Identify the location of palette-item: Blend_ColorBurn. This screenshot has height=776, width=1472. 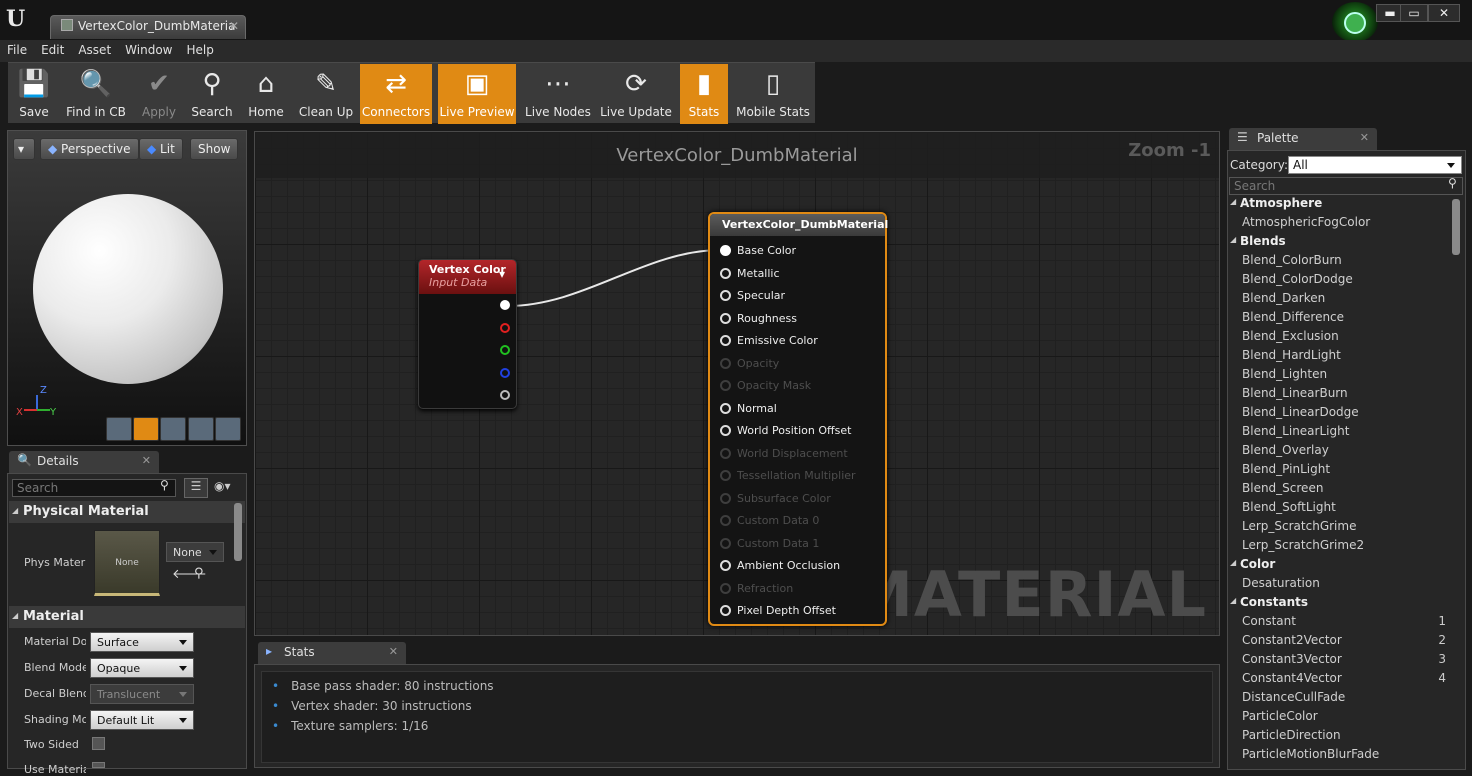
(1339, 262).